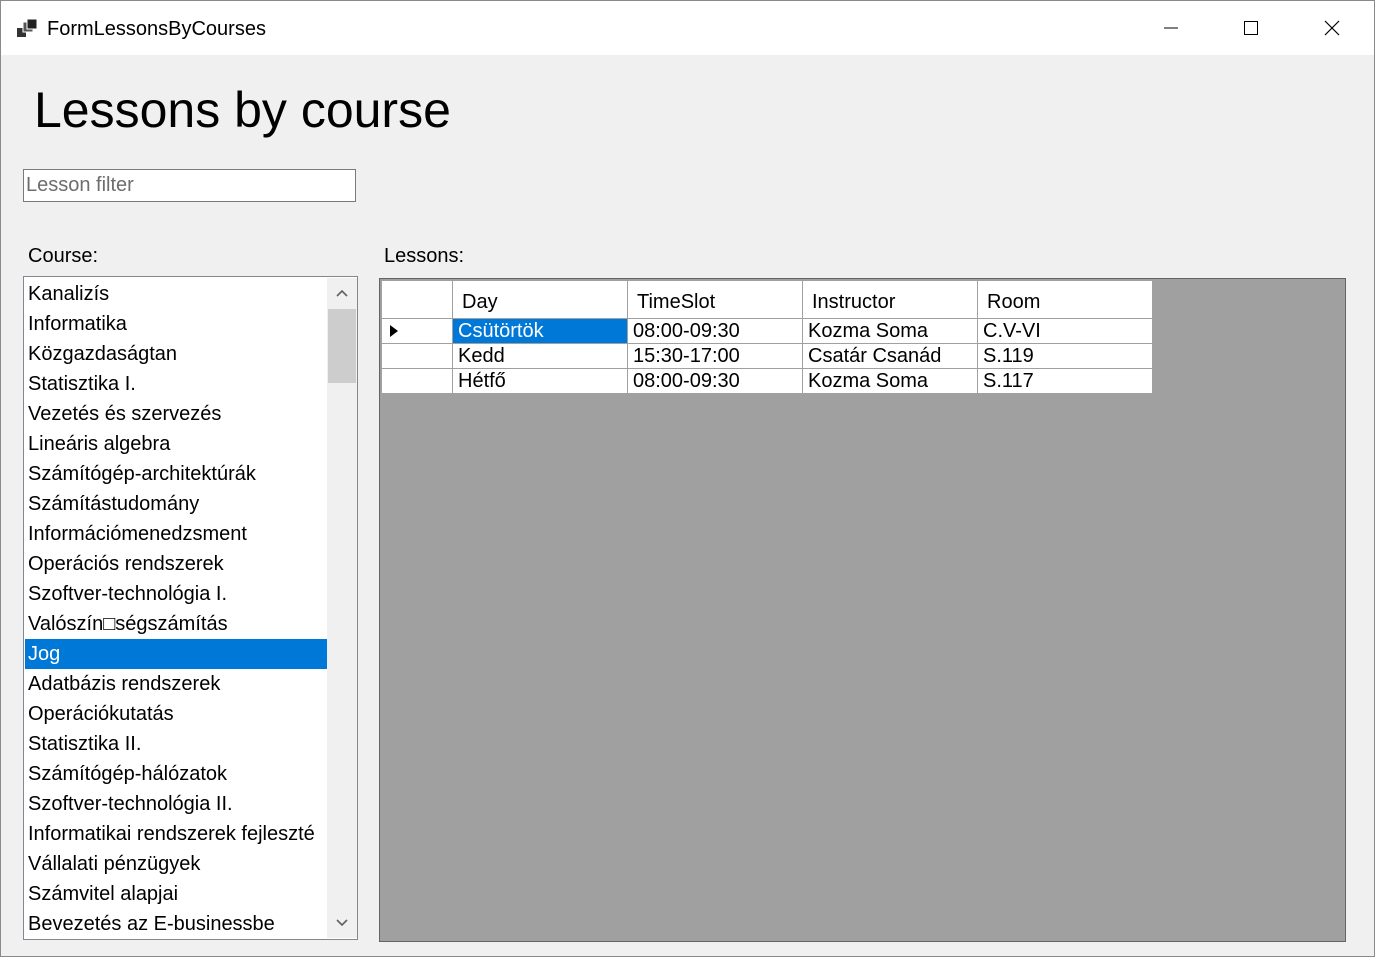 This screenshot has width=1375, height=957. Describe the element at coordinates (176, 564) in the screenshot. I see `course-list-item: Operációs rendszerek` at that location.